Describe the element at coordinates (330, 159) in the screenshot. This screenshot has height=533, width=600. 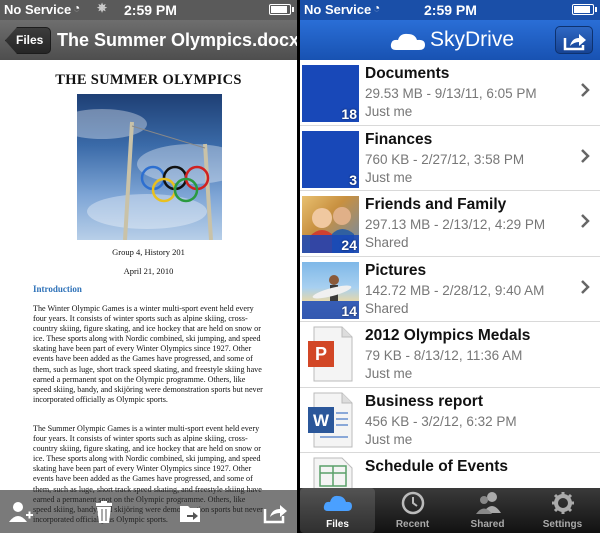
I see `folder-icon: 3` at that location.